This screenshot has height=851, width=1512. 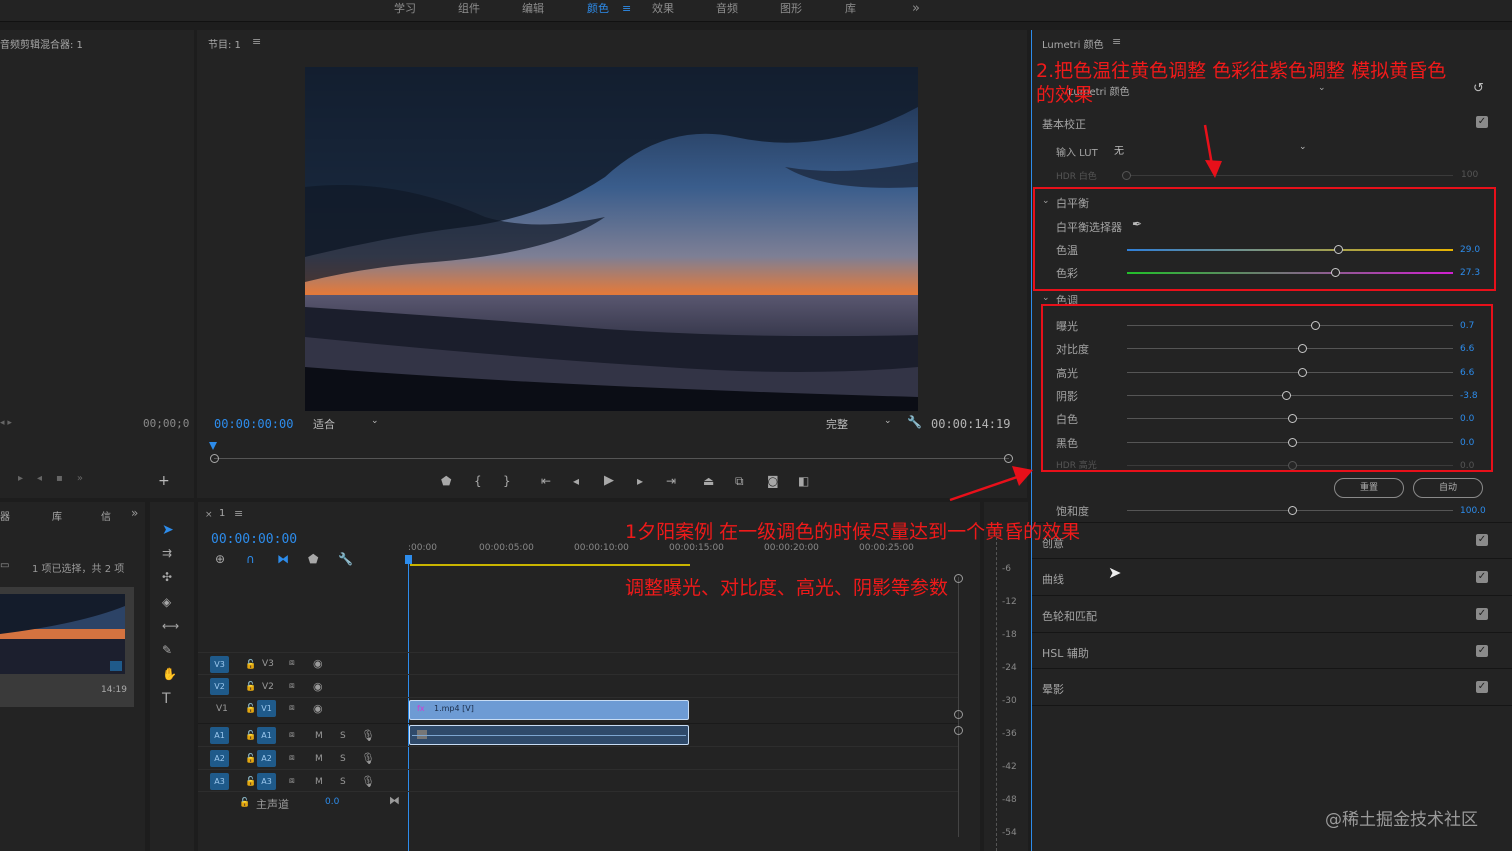 What do you see at coordinates (916, 11) in the screenshot?
I see `workspace-more-icon: »` at bounding box center [916, 11].